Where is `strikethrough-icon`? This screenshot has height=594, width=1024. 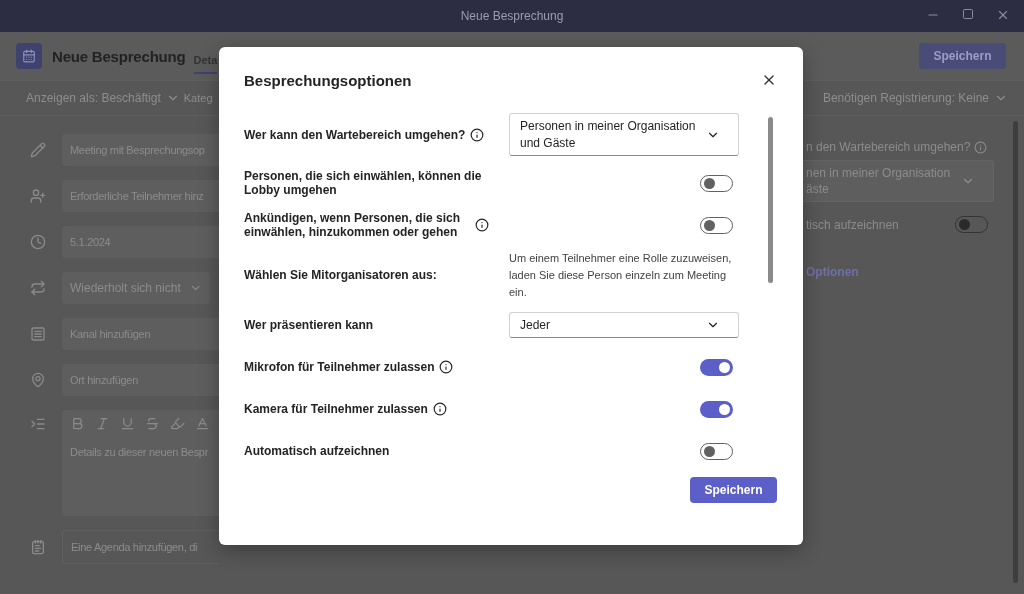 strikethrough-icon is located at coordinates (152, 423).